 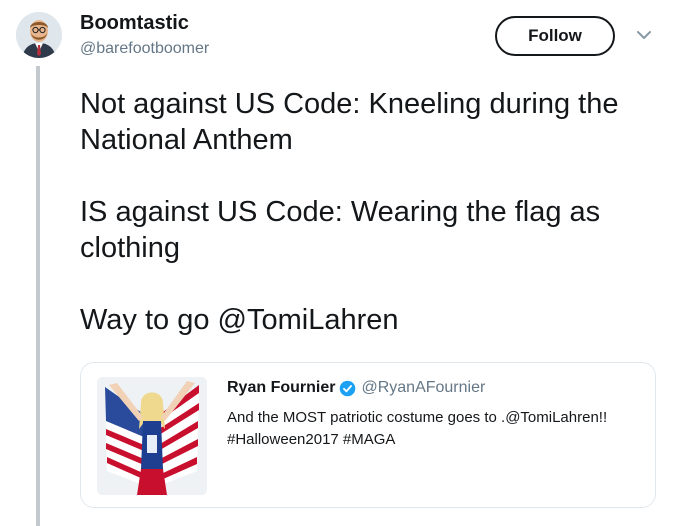 I want to click on quoted-tweet-image, so click(x=152, y=436).